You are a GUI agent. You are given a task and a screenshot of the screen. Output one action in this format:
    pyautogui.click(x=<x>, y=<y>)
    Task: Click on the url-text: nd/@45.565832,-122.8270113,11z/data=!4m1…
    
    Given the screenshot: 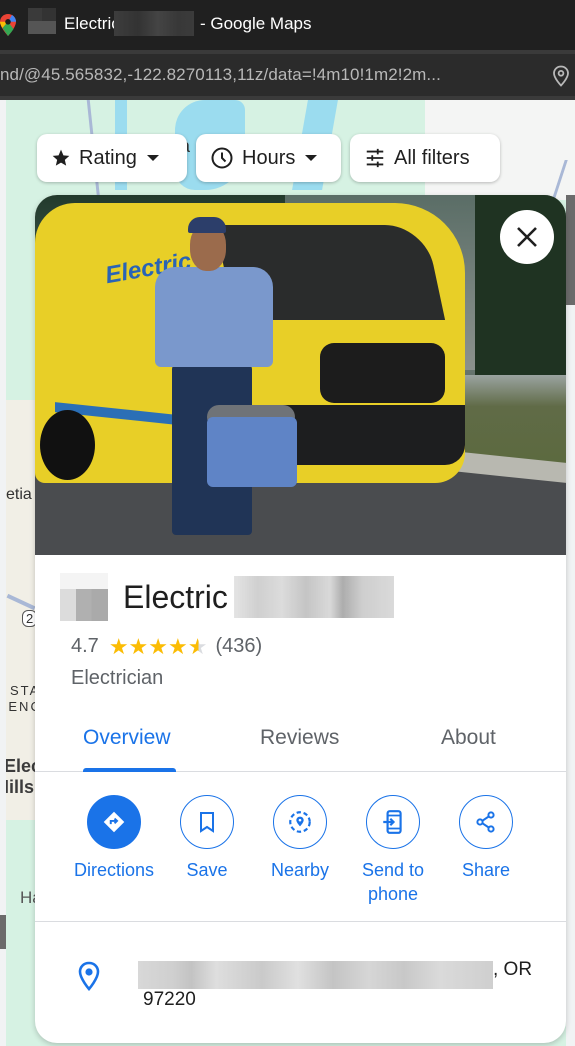 What is the action you would take?
    pyautogui.click(x=220, y=75)
    